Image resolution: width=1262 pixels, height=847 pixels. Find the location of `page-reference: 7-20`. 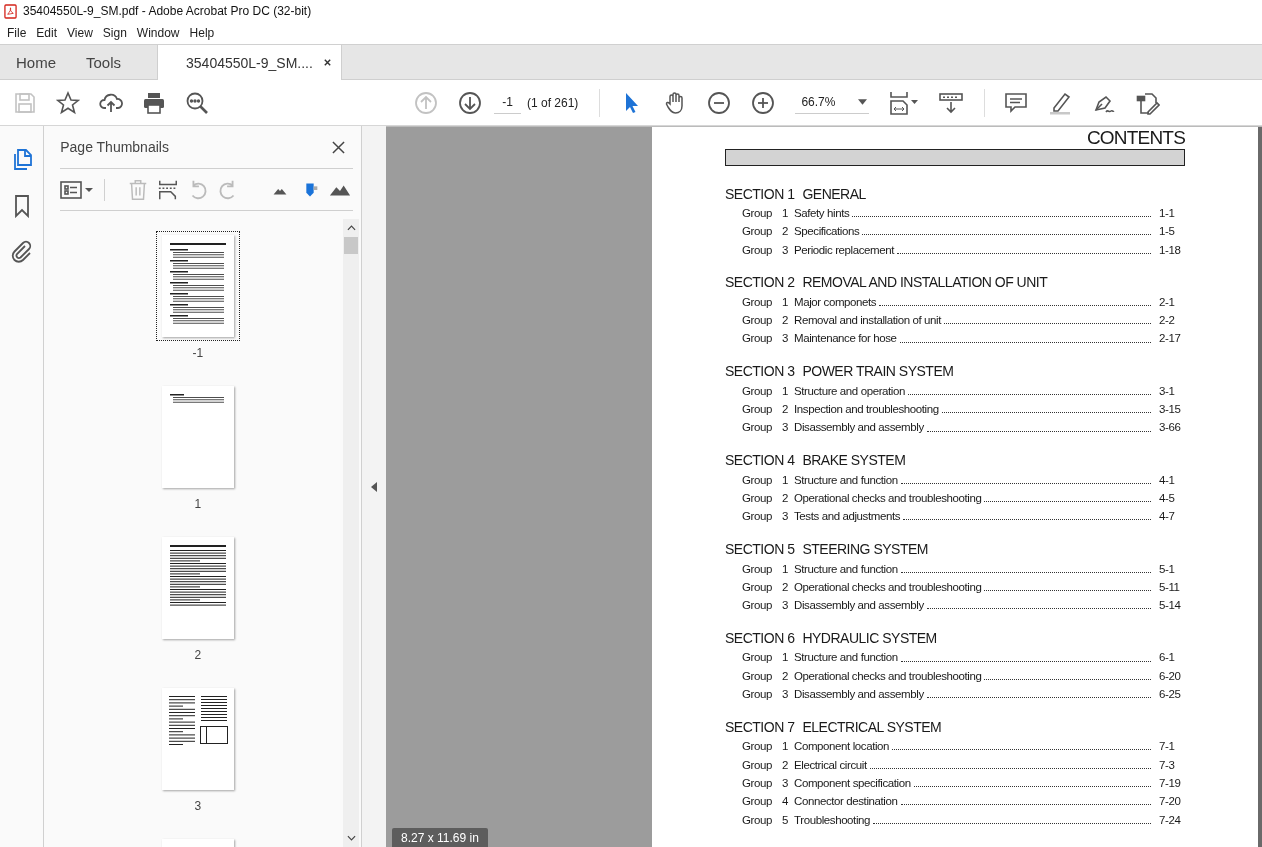

page-reference: 7-20 is located at coordinates (1170, 802).